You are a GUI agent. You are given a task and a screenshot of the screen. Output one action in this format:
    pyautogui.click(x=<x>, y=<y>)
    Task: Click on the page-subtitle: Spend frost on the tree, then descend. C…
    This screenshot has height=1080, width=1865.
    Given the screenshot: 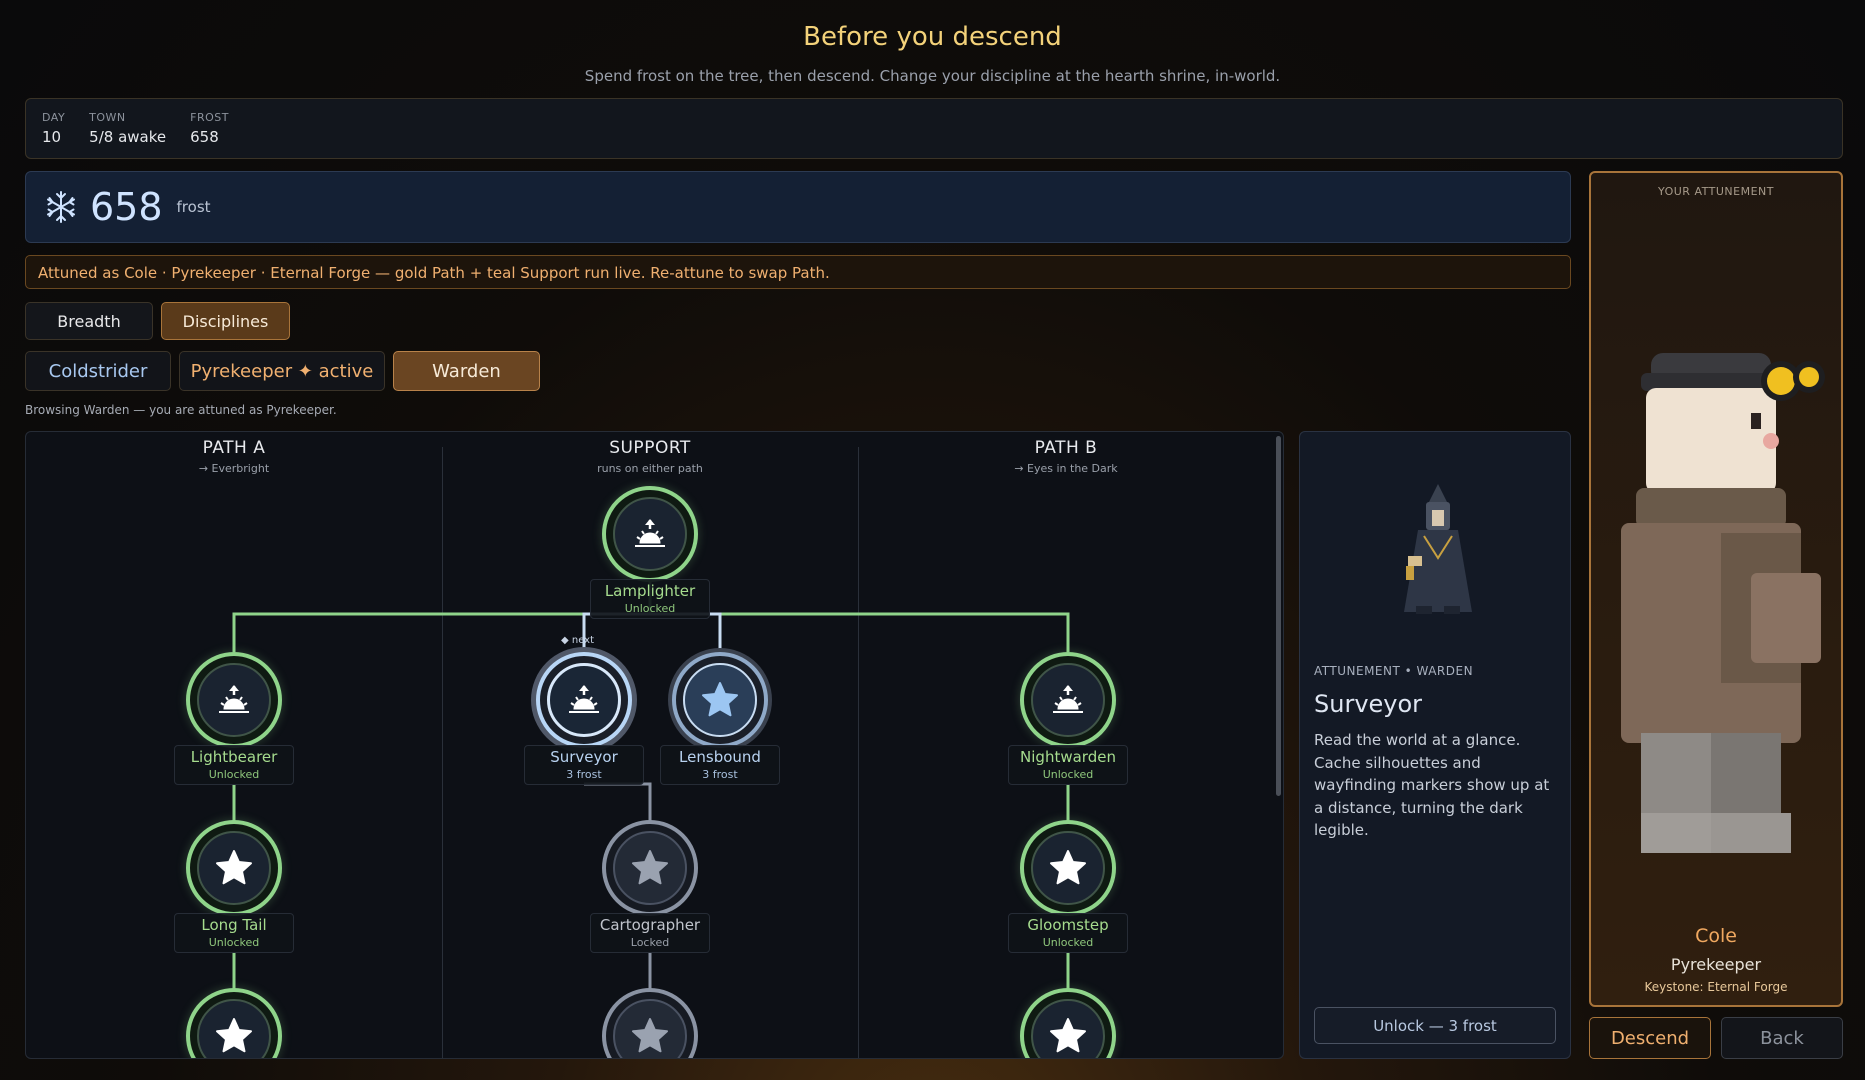 What is the action you would take?
    pyautogui.click(x=932, y=76)
    